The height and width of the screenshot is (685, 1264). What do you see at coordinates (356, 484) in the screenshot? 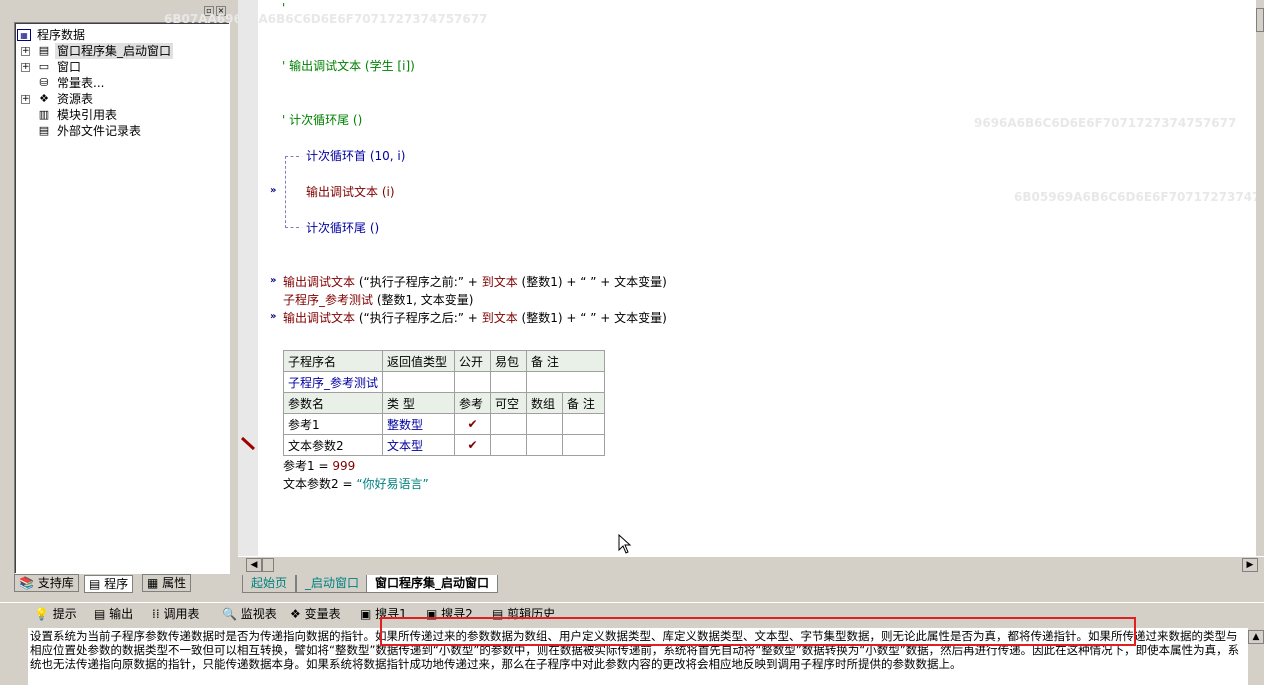
I see `code-assign-2: 文本参数2 = “你好易语言”` at bounding box center [356, 484].